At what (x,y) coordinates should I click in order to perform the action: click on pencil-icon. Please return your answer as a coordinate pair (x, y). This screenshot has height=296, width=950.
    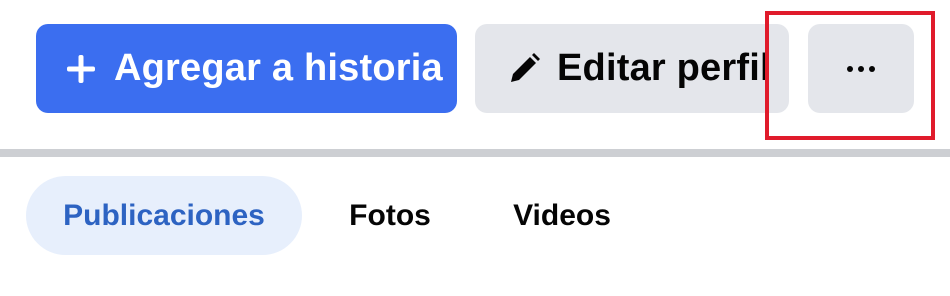
    Looking at the image, I should click on (524, 69).